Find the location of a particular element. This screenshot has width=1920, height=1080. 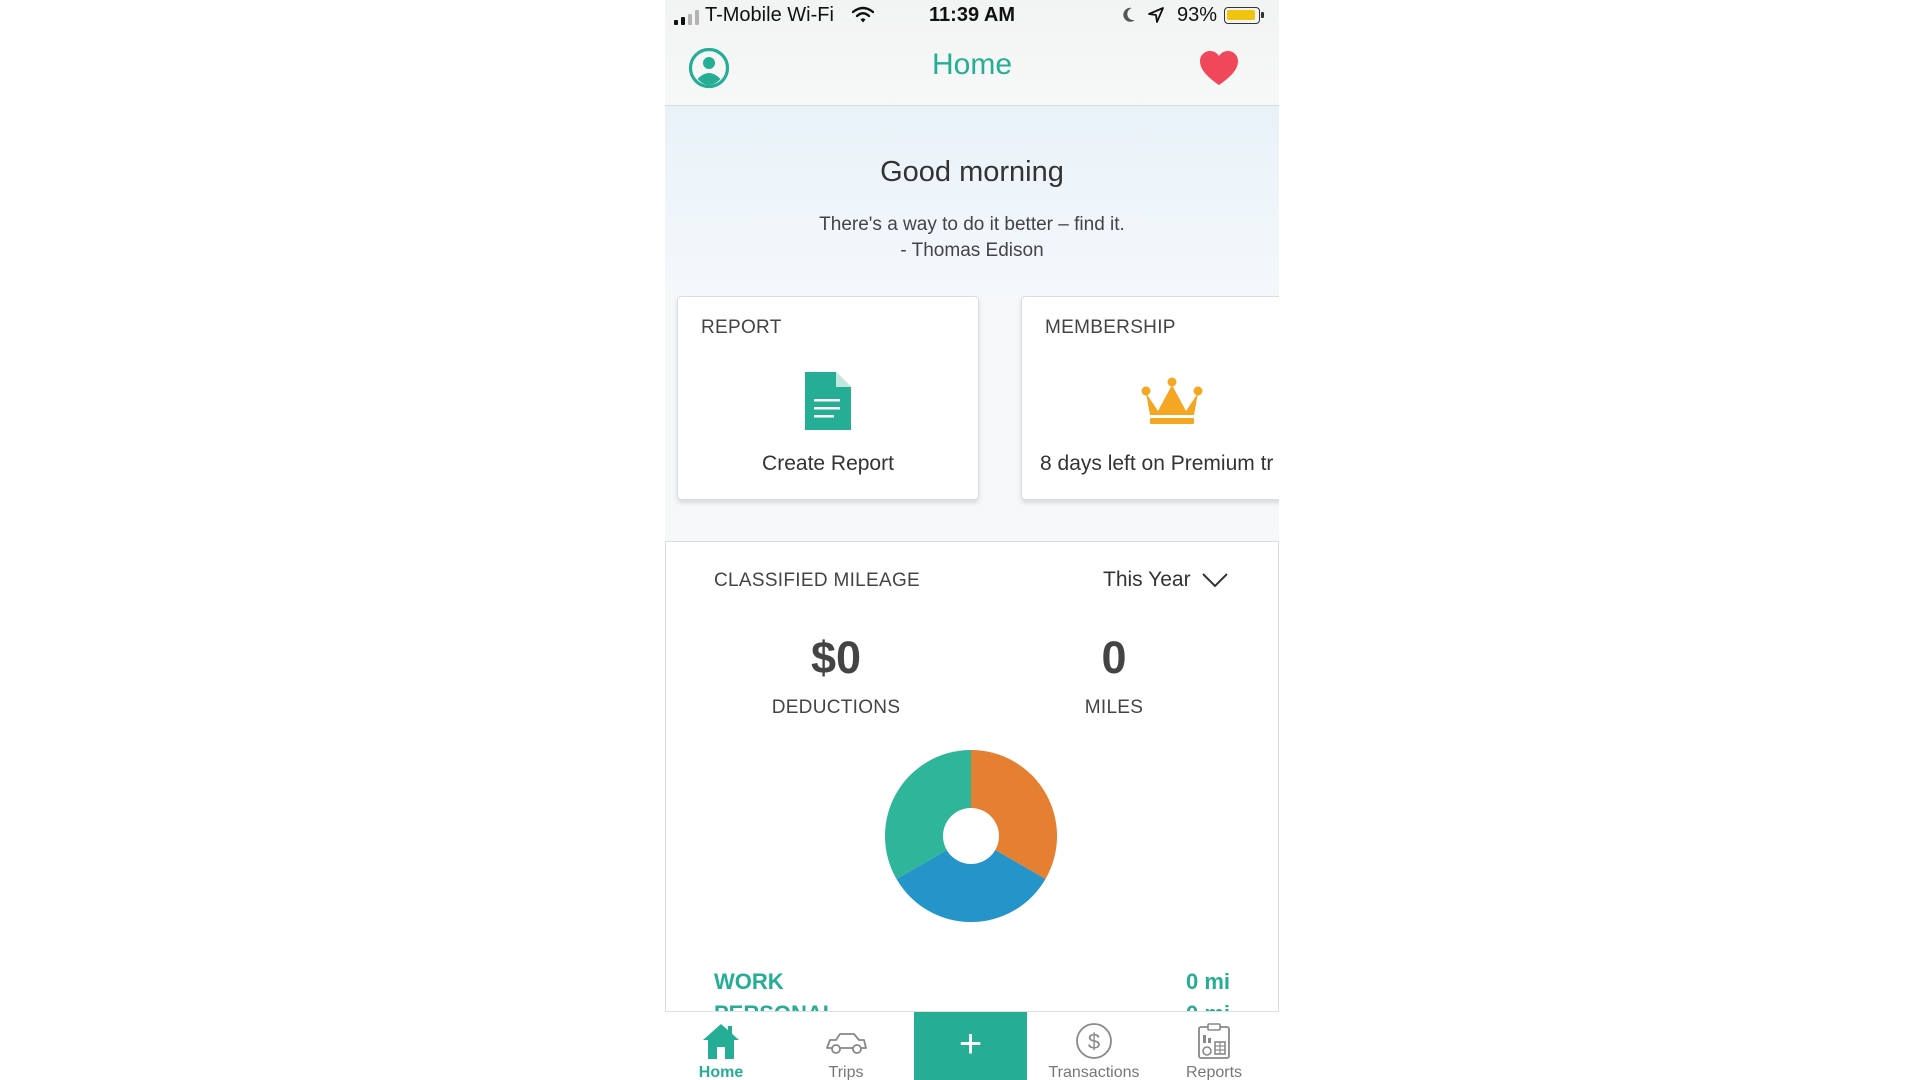

battery-icon is located at coordinates (1244, 15).